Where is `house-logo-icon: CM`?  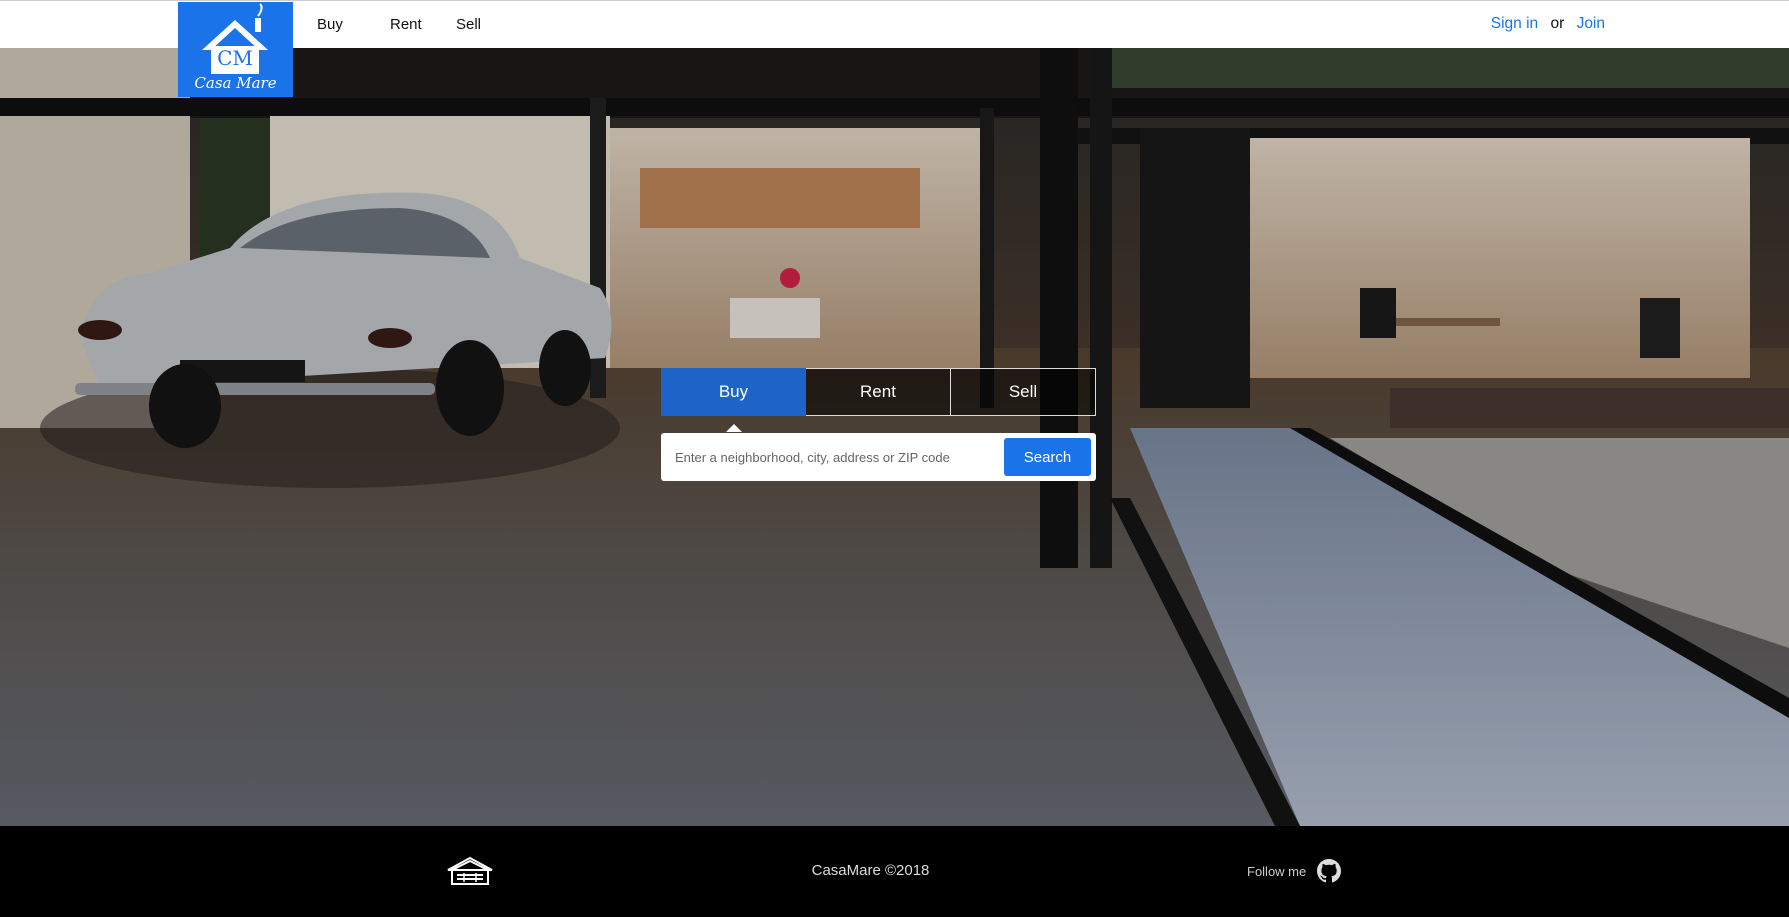 house-logo-icon: CM is located at coordinates (235, 38).